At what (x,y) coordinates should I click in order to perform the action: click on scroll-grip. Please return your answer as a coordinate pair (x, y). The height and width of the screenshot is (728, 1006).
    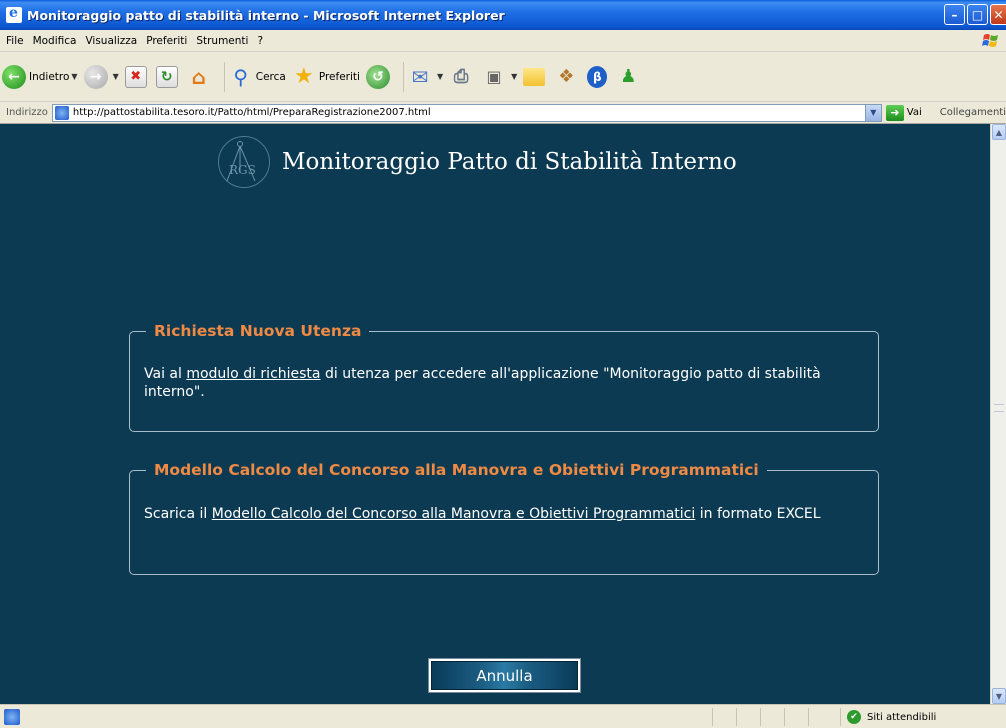
    Looking at the image, I should click on (999, 408).